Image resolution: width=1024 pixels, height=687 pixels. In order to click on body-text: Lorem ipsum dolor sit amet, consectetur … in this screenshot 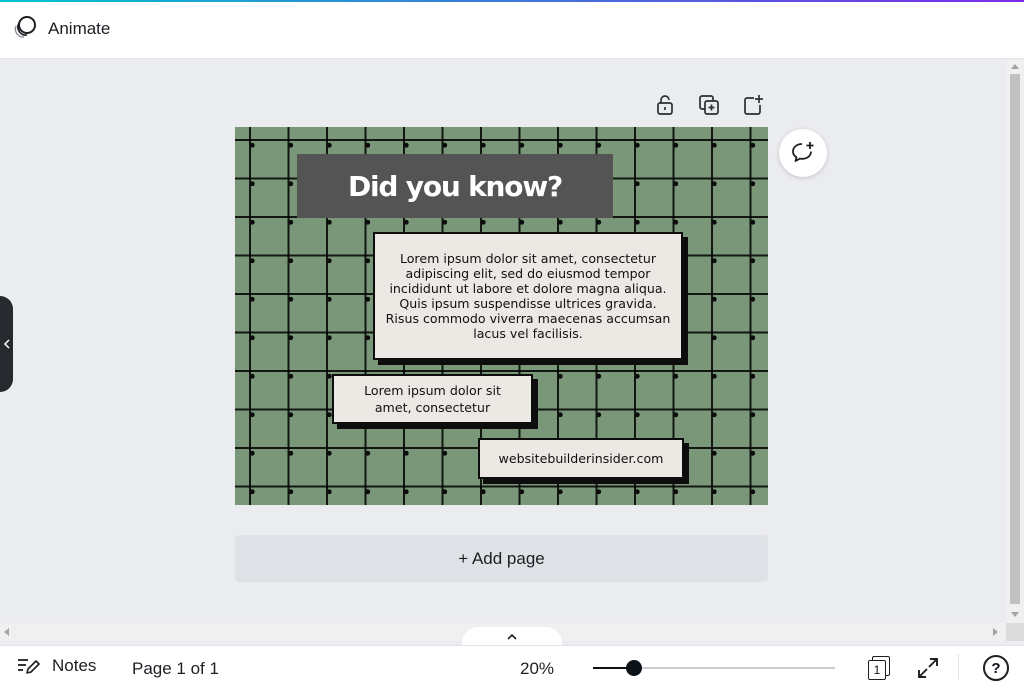, I will do `click(528, 296)`.